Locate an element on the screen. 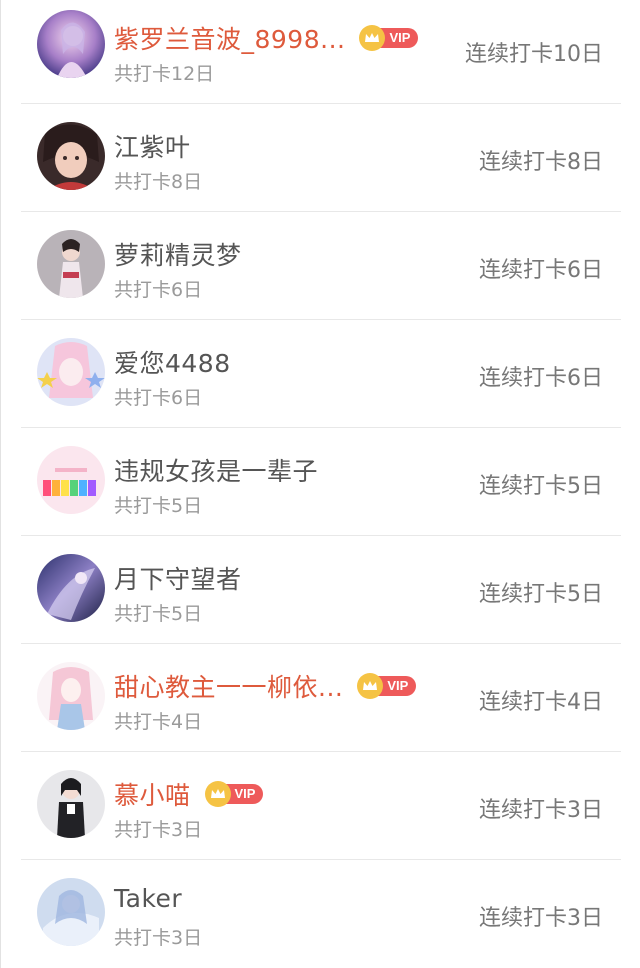  list-item: 紫罗兰音波_8998... VIP 共打卡12日 连续打卡10日 is located at coordinates (320, 52).